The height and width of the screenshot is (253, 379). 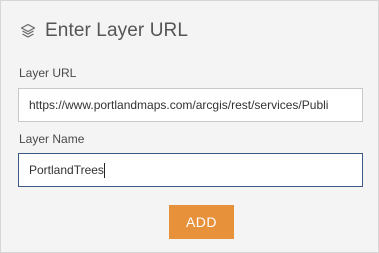 I want to click on layer-name-value: PortlandTrees, so click(x=66, y=170).